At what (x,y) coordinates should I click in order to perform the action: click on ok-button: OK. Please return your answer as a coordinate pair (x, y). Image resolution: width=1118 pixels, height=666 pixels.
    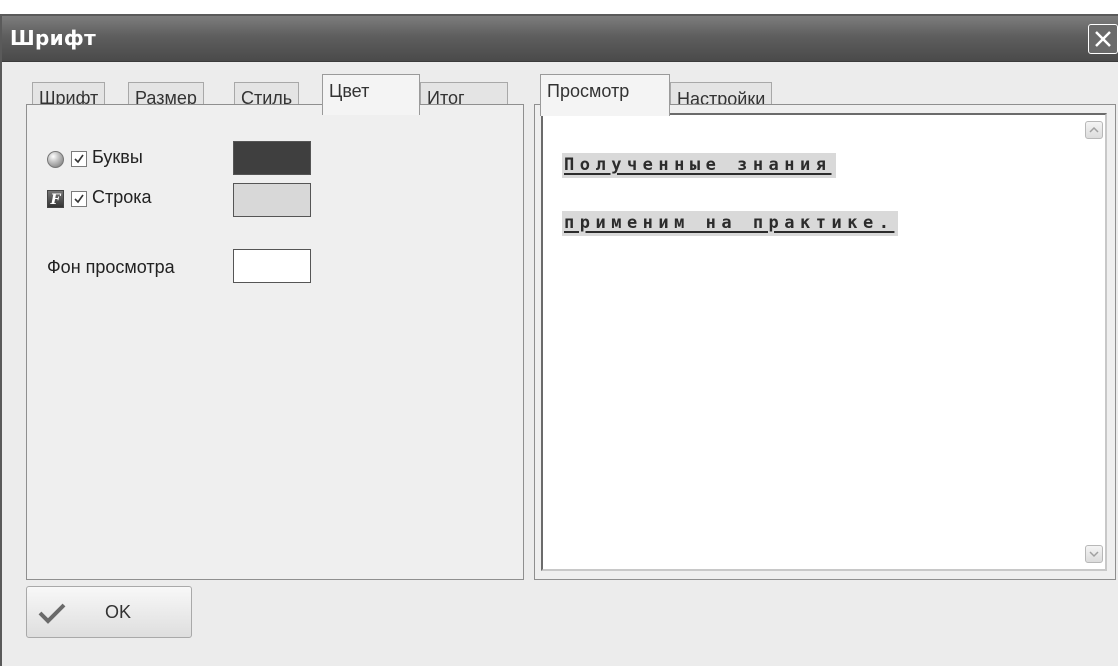
    Looking at the image, I should click on (109, 612).